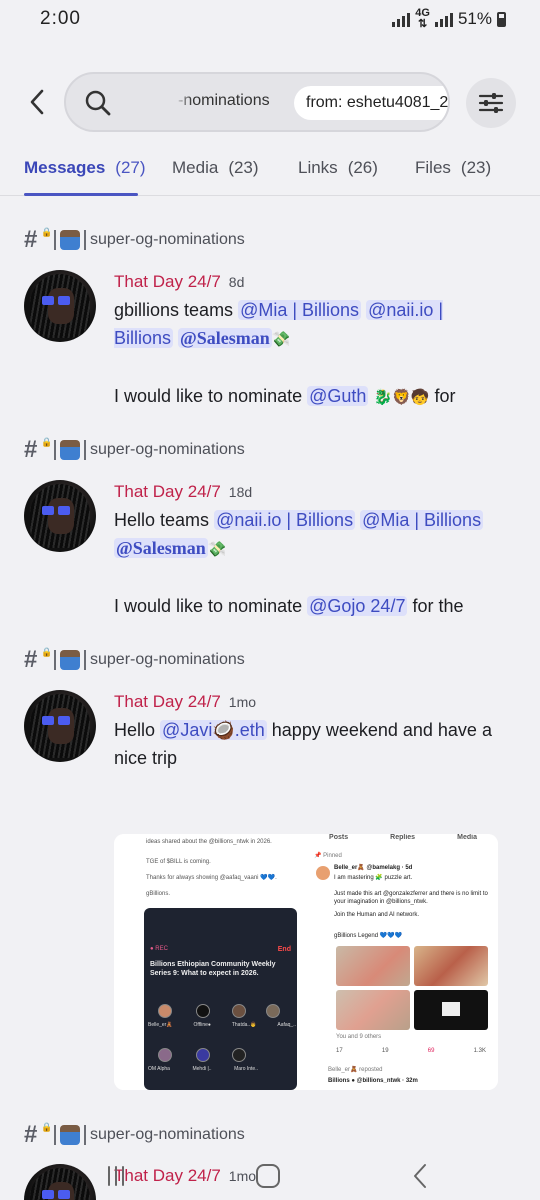 Image resolution: width=540 pixels, height=1200 pixels. I want to click on system-nav-bar, so click(270, 1176).